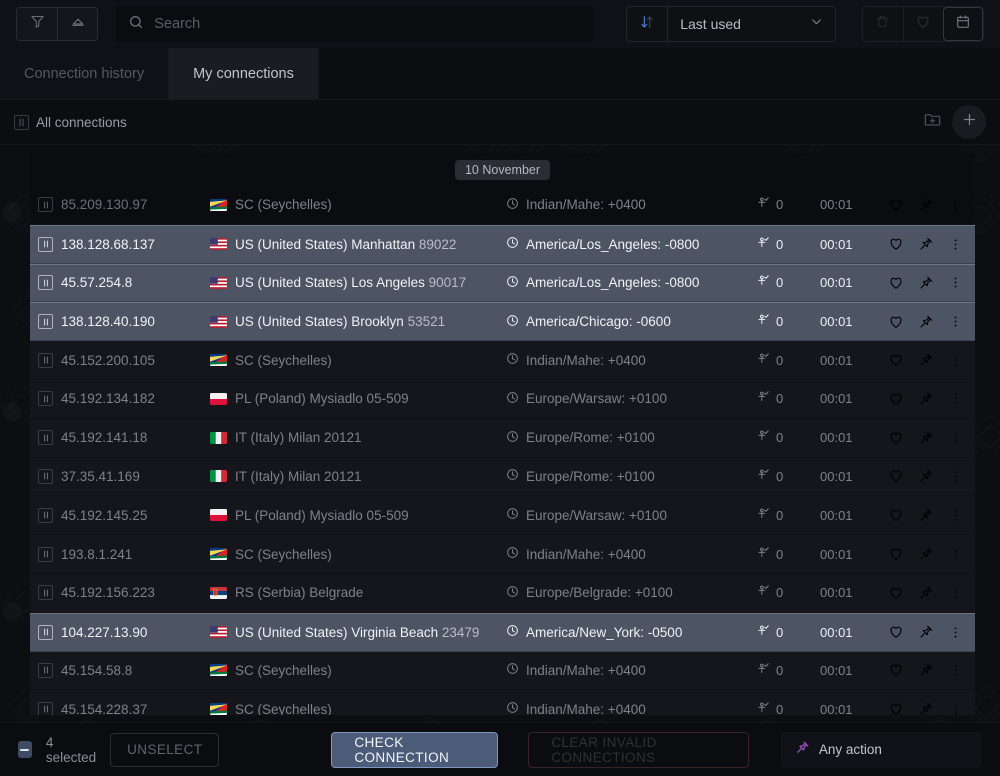  I want to click on user-check-icon, so click(763, 437).